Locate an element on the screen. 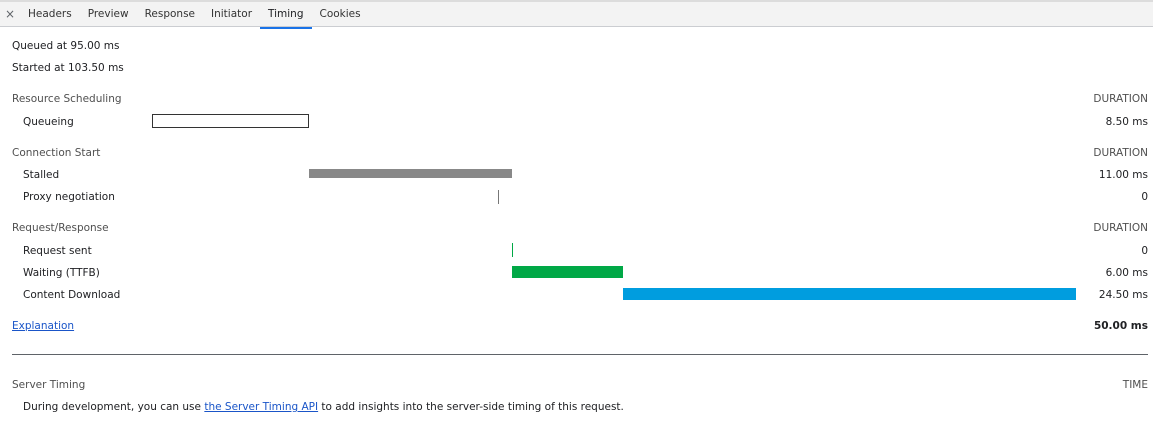 This screenshot has width=1153, height=425. divider is located at coordinates (580, 354).